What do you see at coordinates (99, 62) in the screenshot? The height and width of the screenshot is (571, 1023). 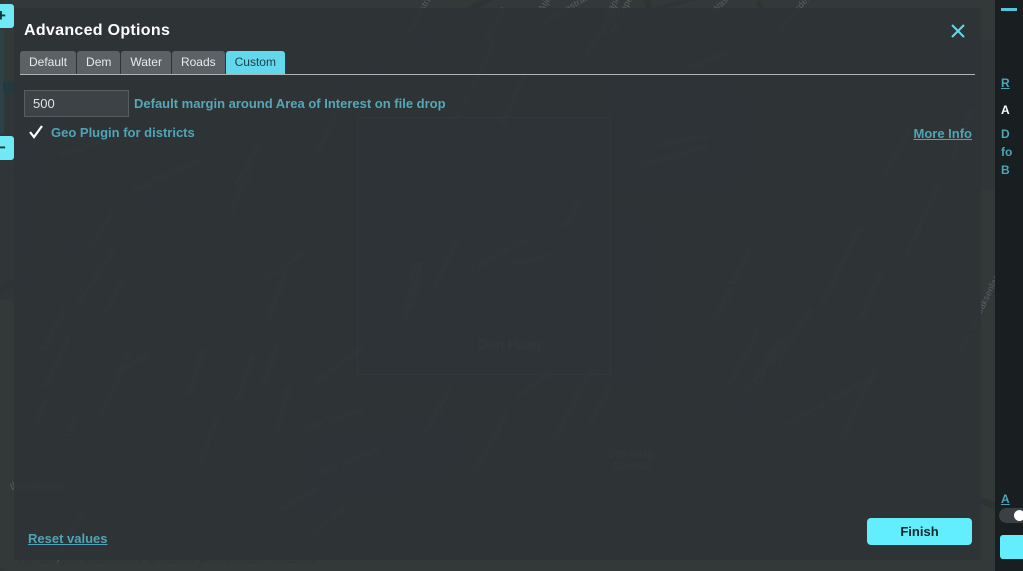 I see `tab-dem: Dem` at bounding box center [99, 62].